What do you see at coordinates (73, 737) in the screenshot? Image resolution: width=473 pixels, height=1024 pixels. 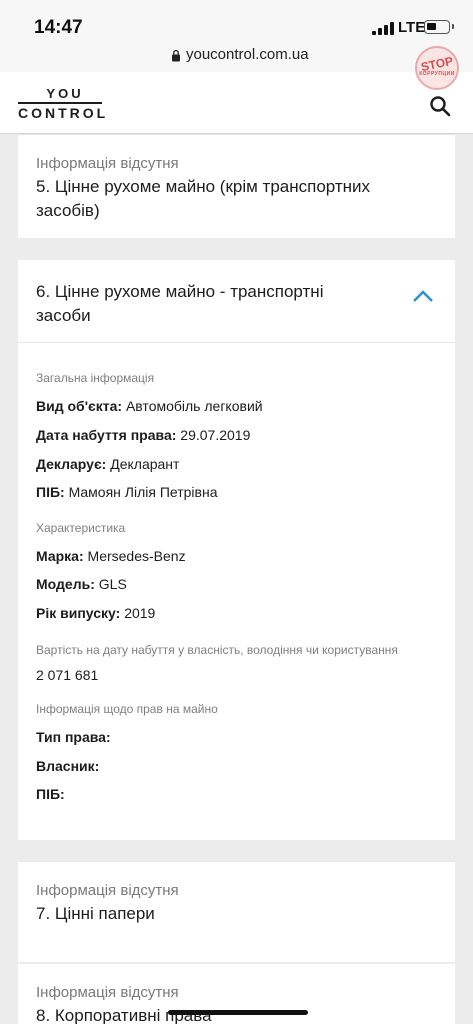 I see `info-row: Тип права:` at bounding box center [73, 737].